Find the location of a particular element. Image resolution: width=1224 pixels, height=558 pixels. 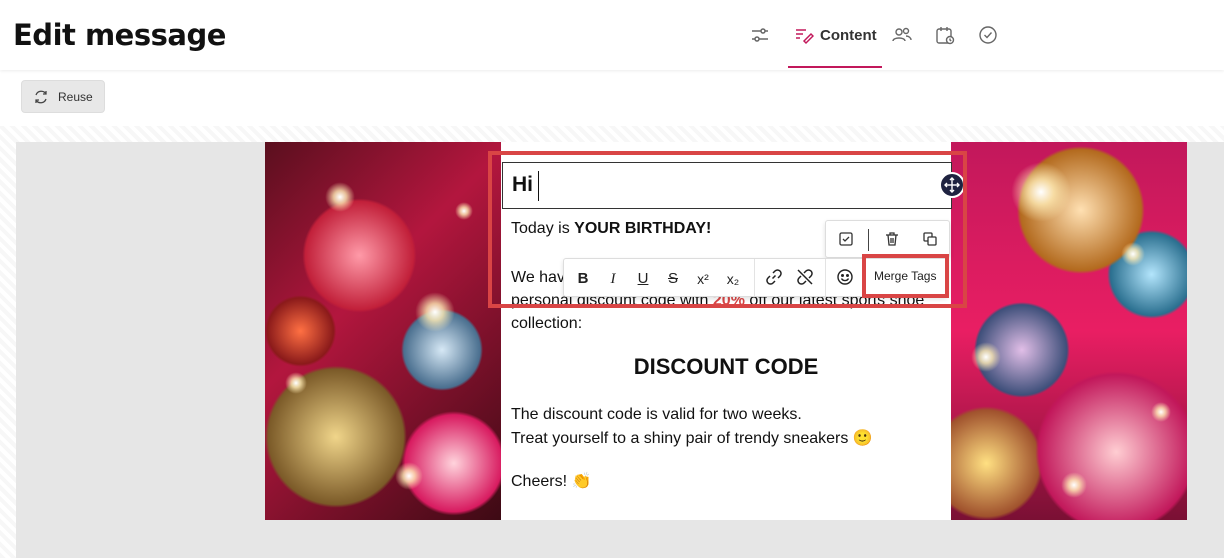

italic-button: I is located at coordinates (613, 279).